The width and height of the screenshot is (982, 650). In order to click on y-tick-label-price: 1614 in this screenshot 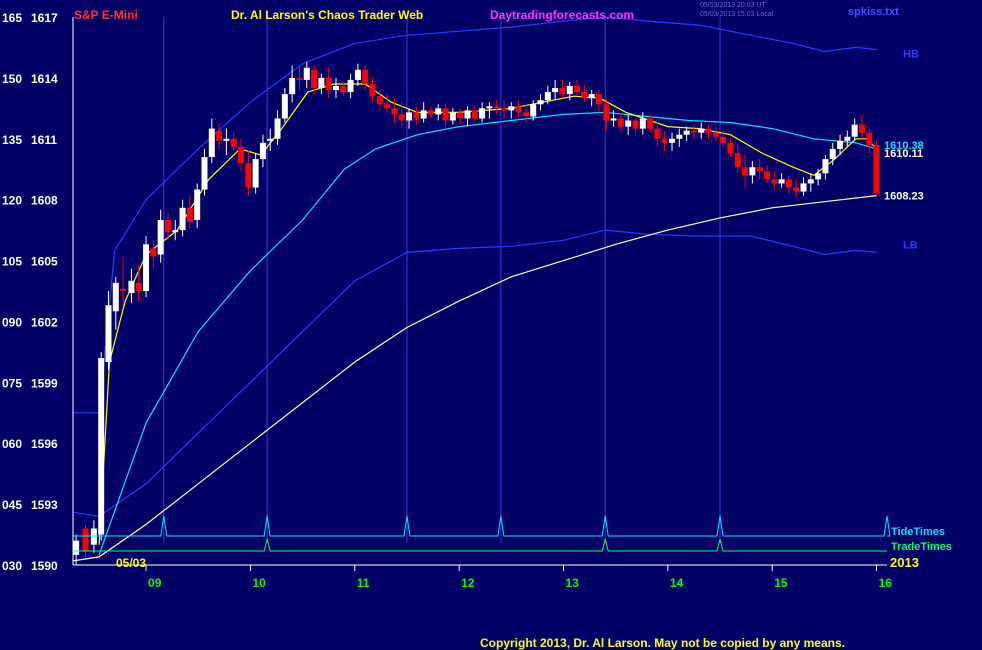, I will do `click(44, 79)`.